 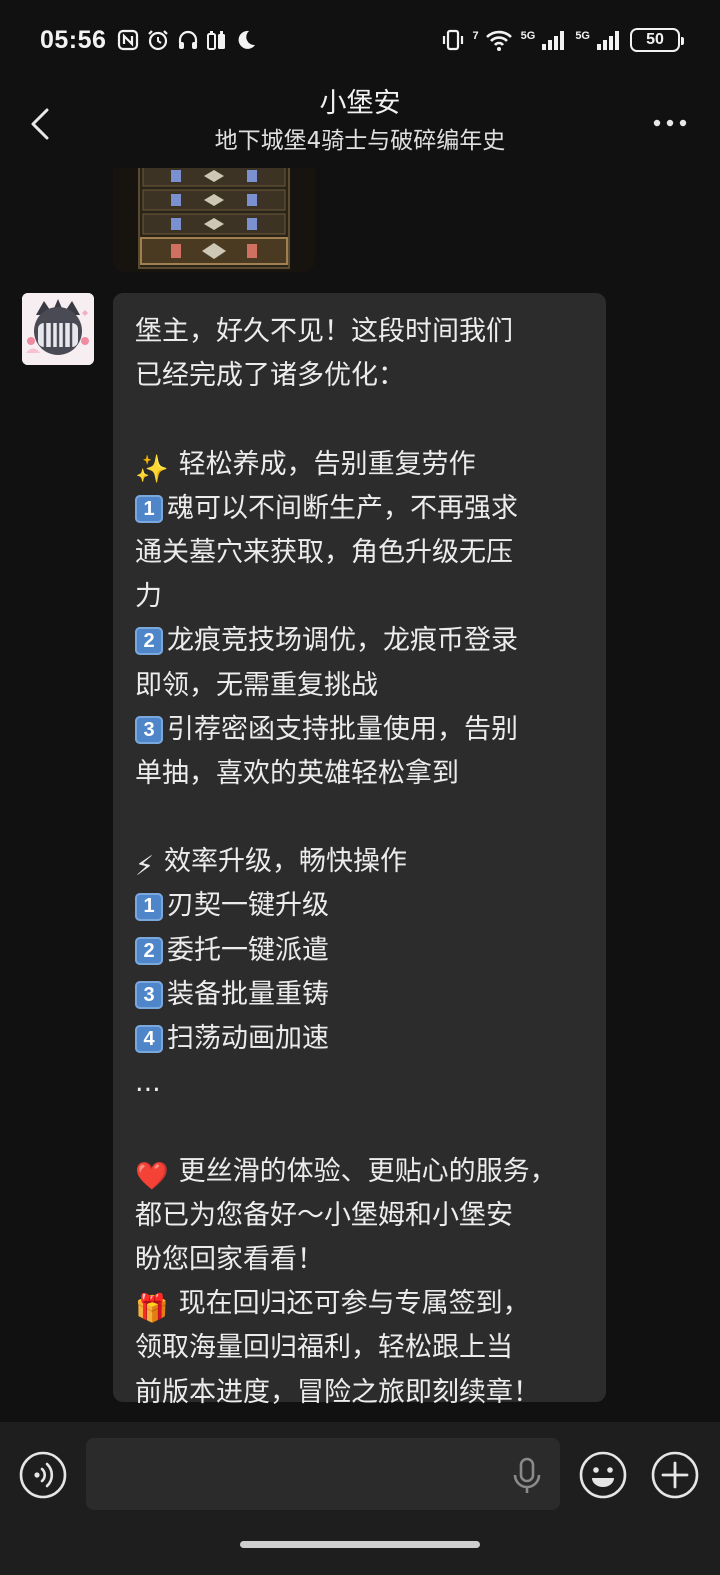 What do you see at coordinates (128, 40) in the screenshot?
I see `nfc-icon` at bounding box center [128, 40].